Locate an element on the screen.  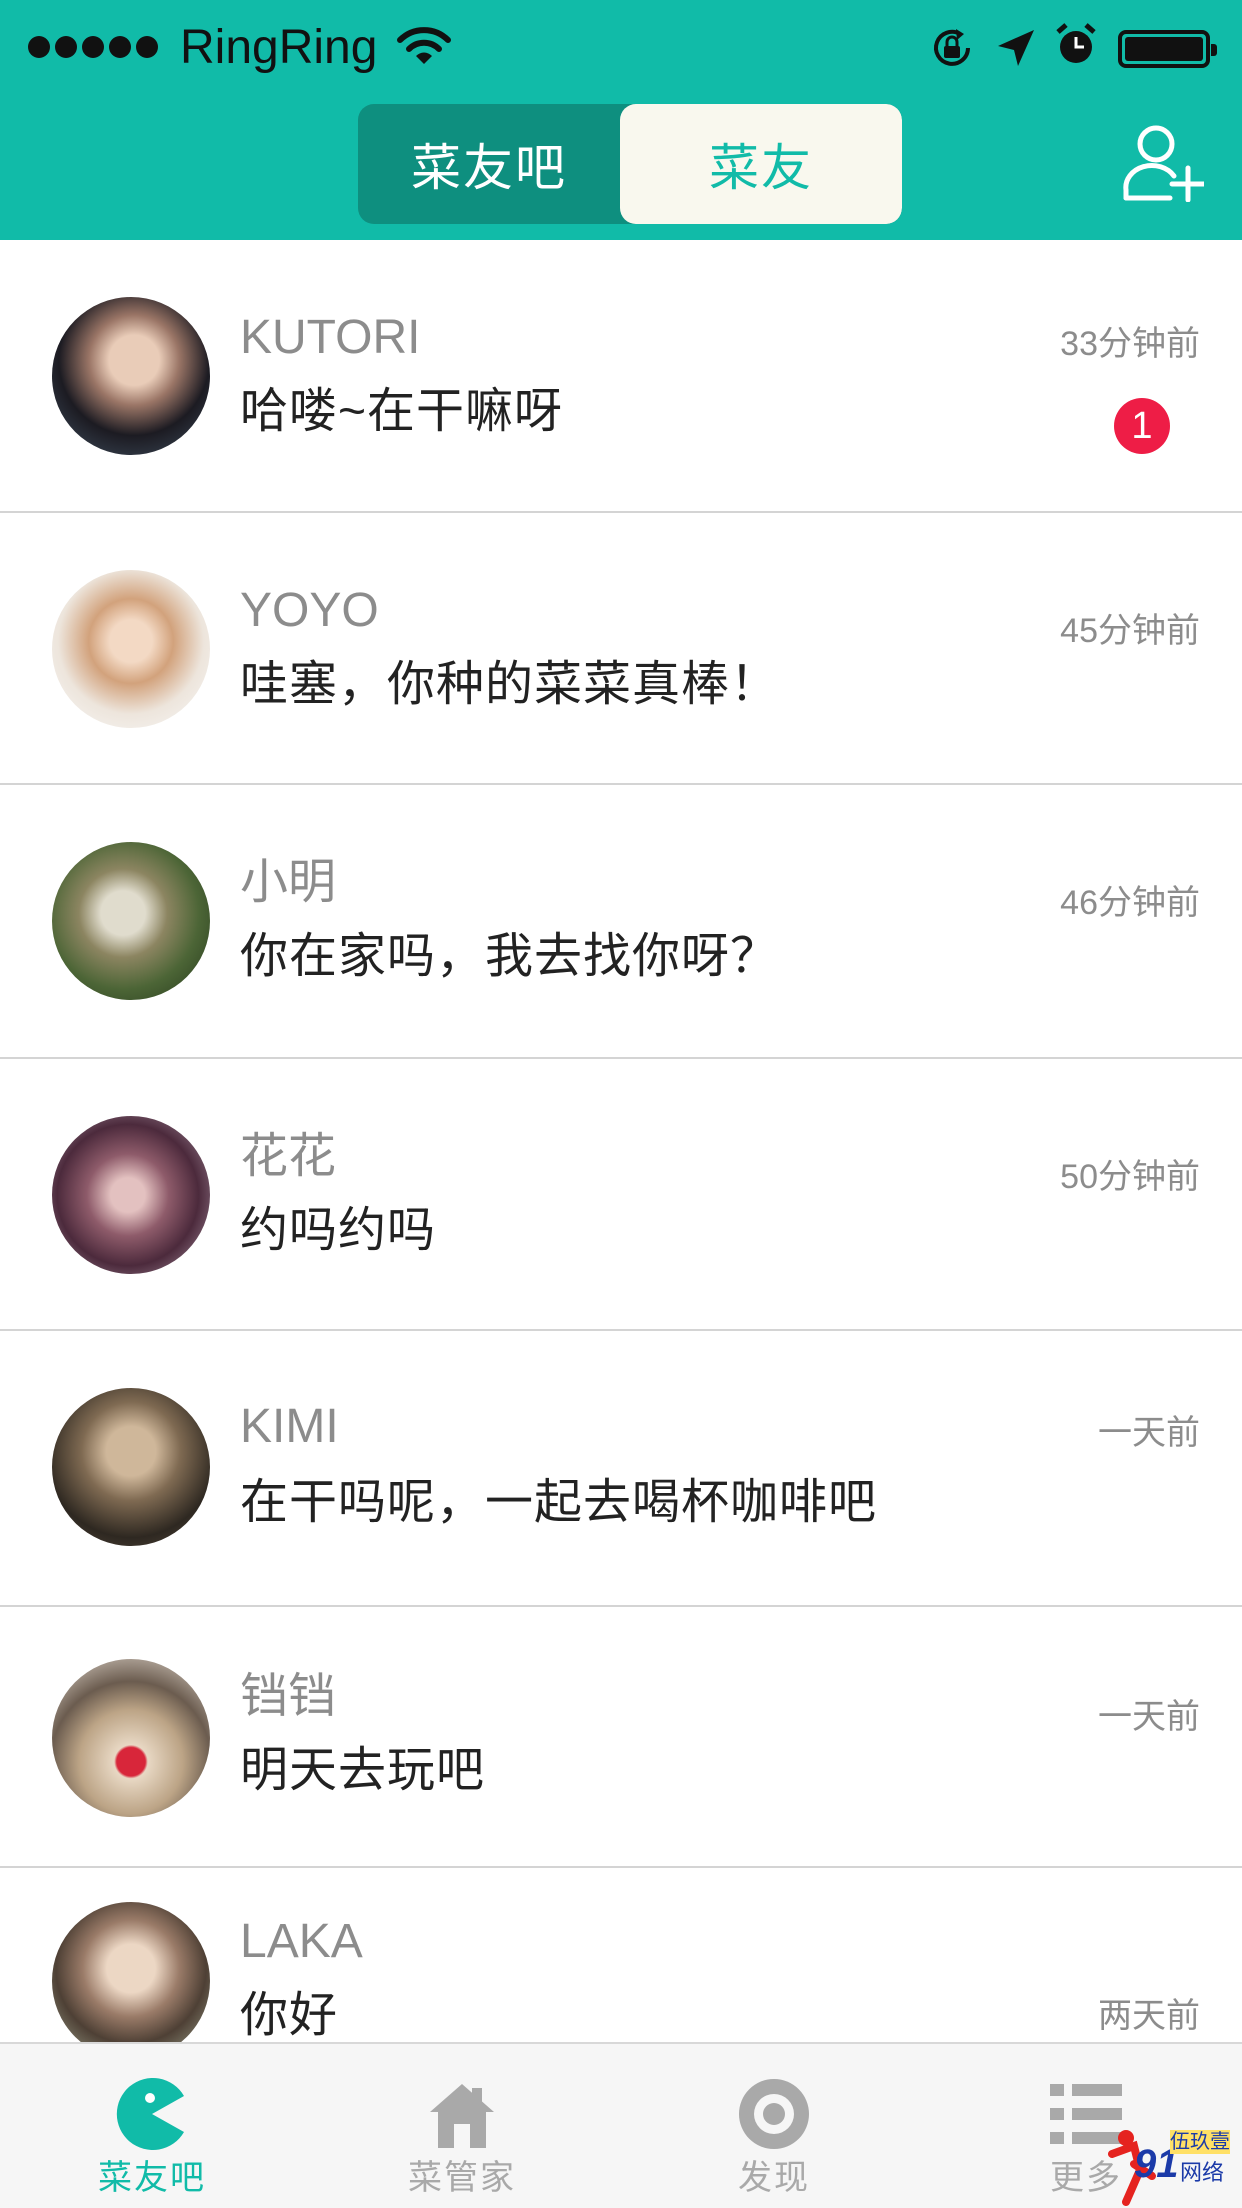
watermark-text-bottom: 网络 is located at coordinates (1202, 2172).